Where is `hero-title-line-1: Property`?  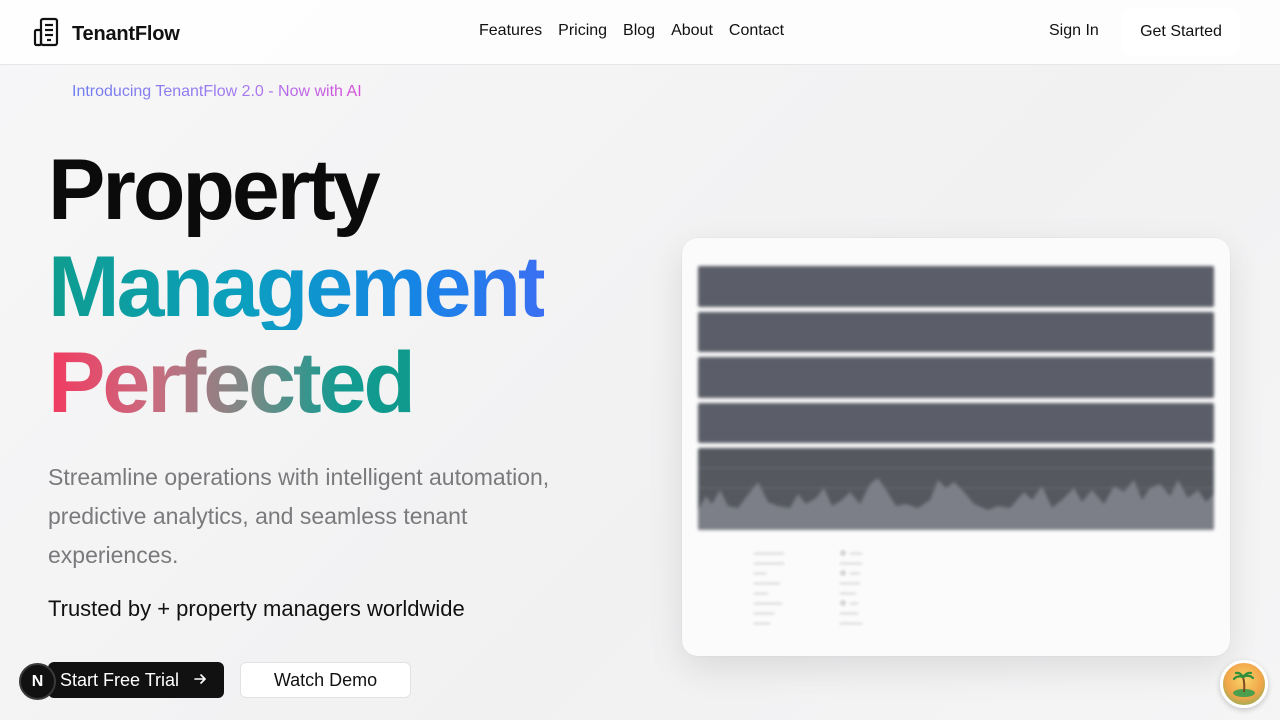
hero-title-line-1: Property is located at coordinates (214, 190).